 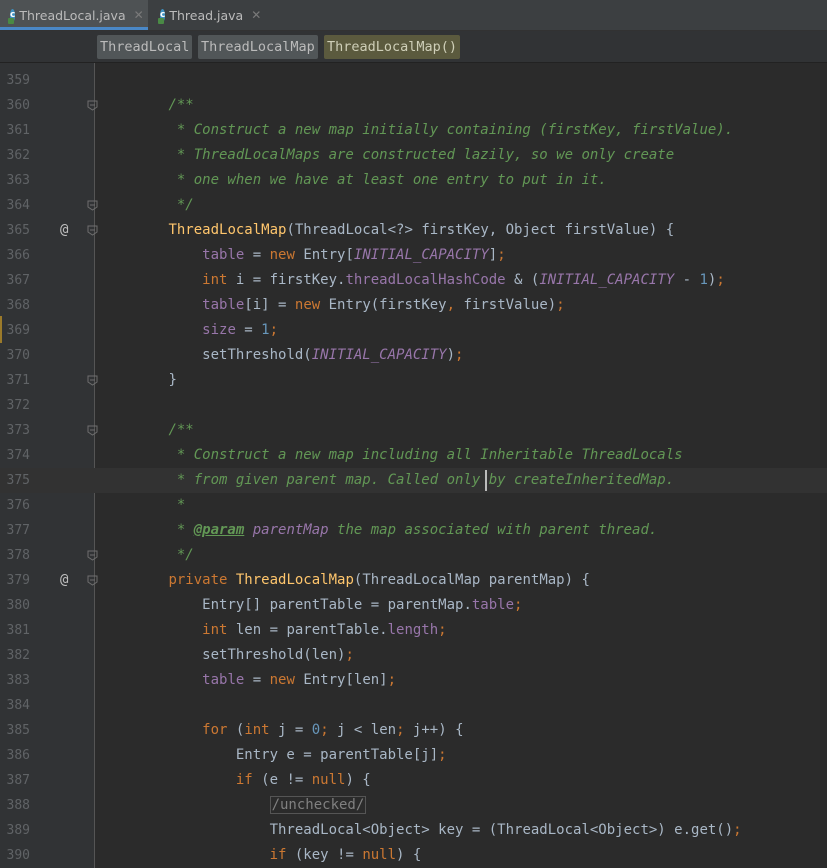 What do you see at coordinates (18, 230) in the screenshot?
I see `line-number: 365` at bounding box center [18, 230].